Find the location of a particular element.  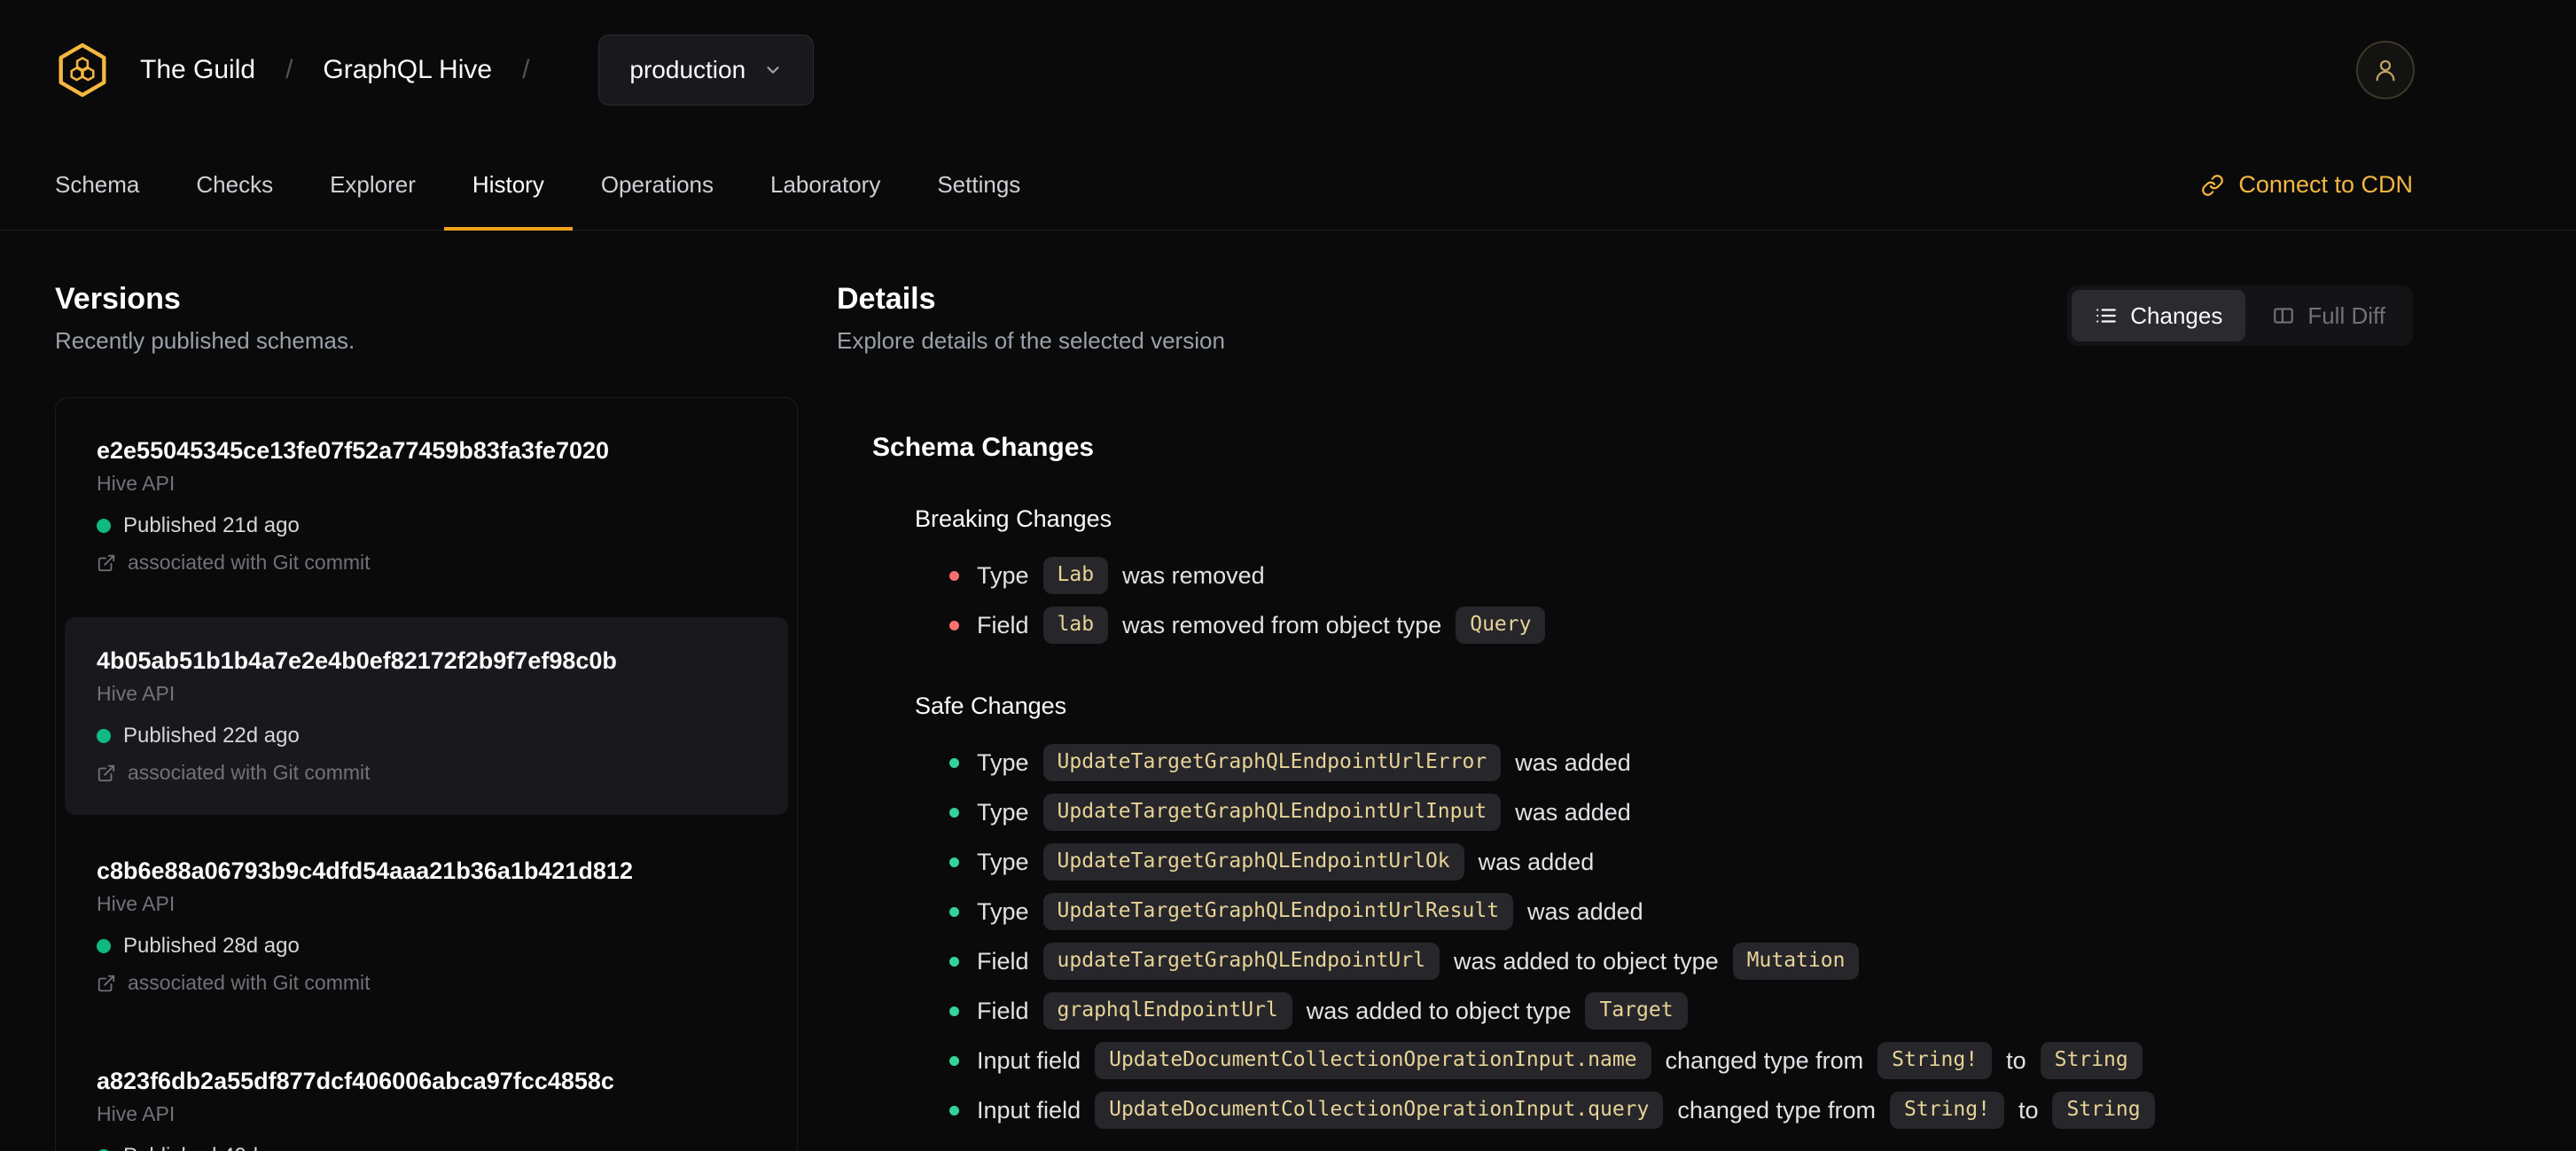

change-text: to is located at coordinates (2016, 1060).